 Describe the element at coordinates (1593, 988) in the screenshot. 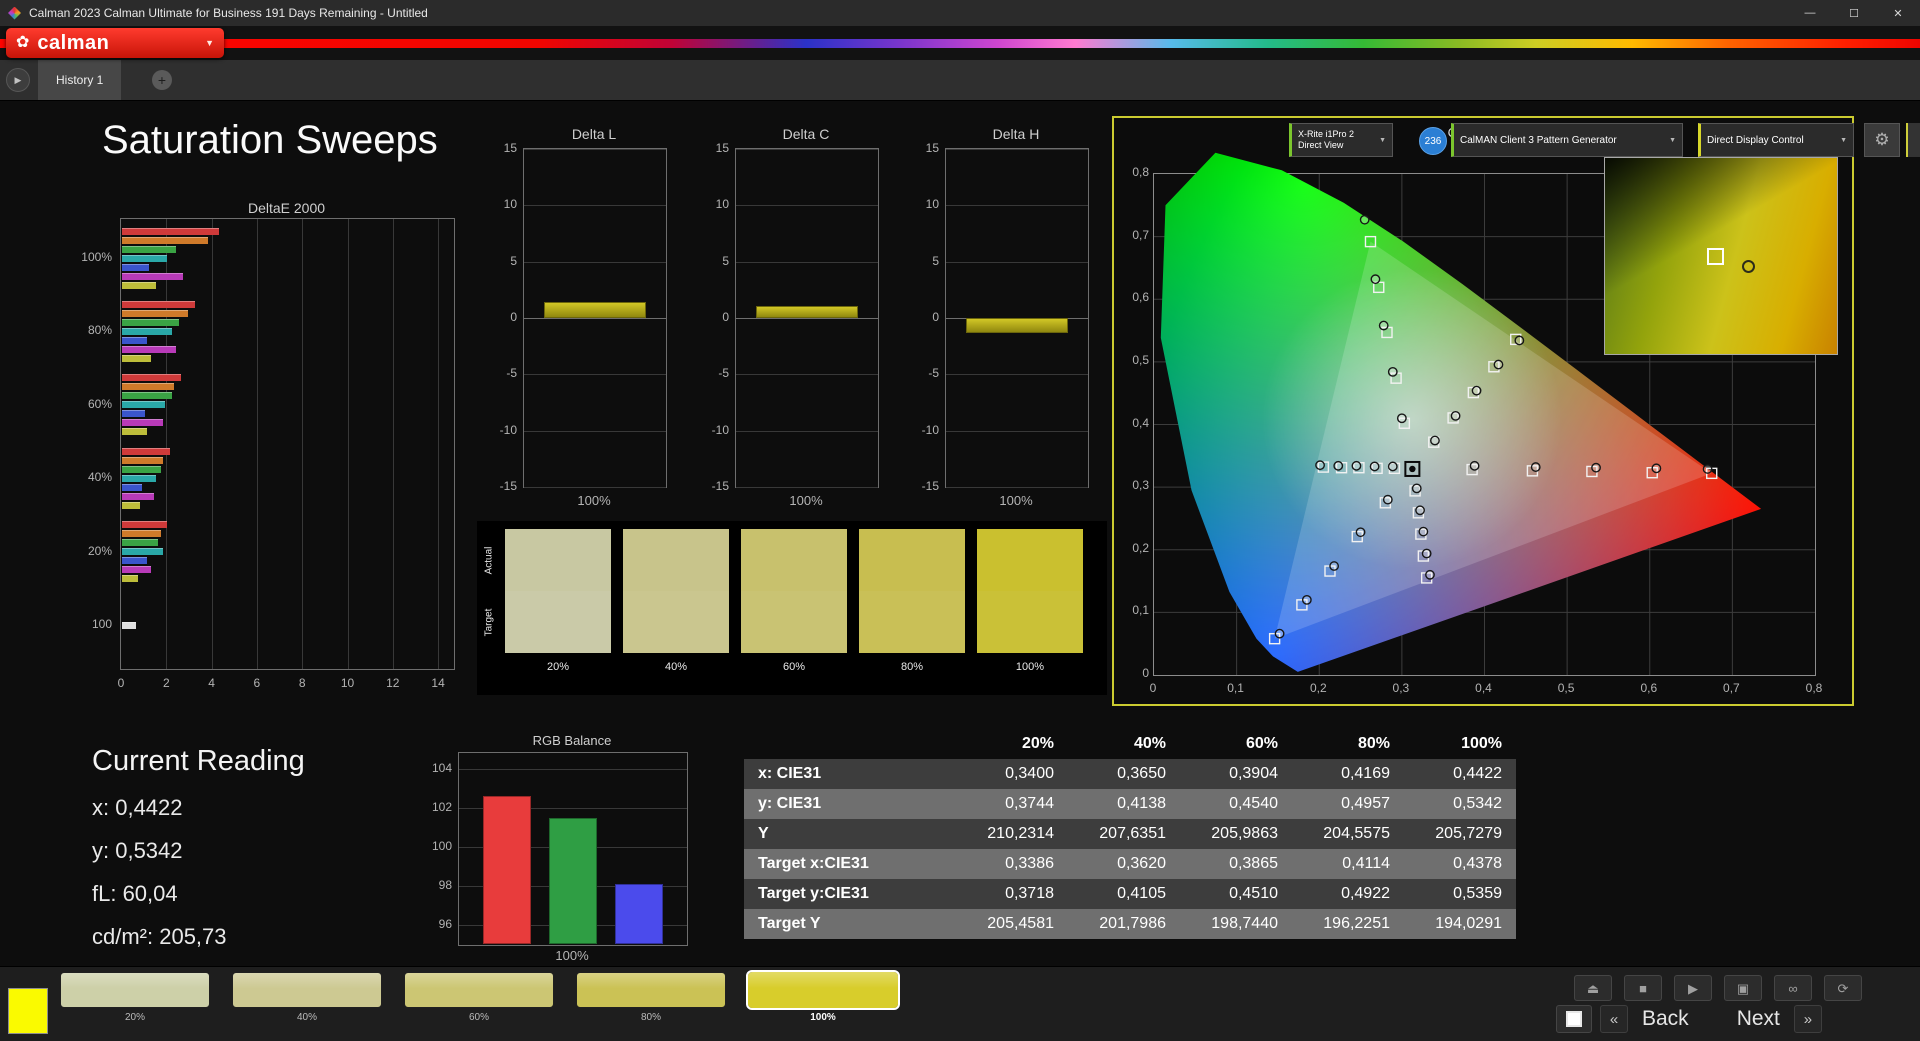

I see `eject-icon: ⏏` at that location.